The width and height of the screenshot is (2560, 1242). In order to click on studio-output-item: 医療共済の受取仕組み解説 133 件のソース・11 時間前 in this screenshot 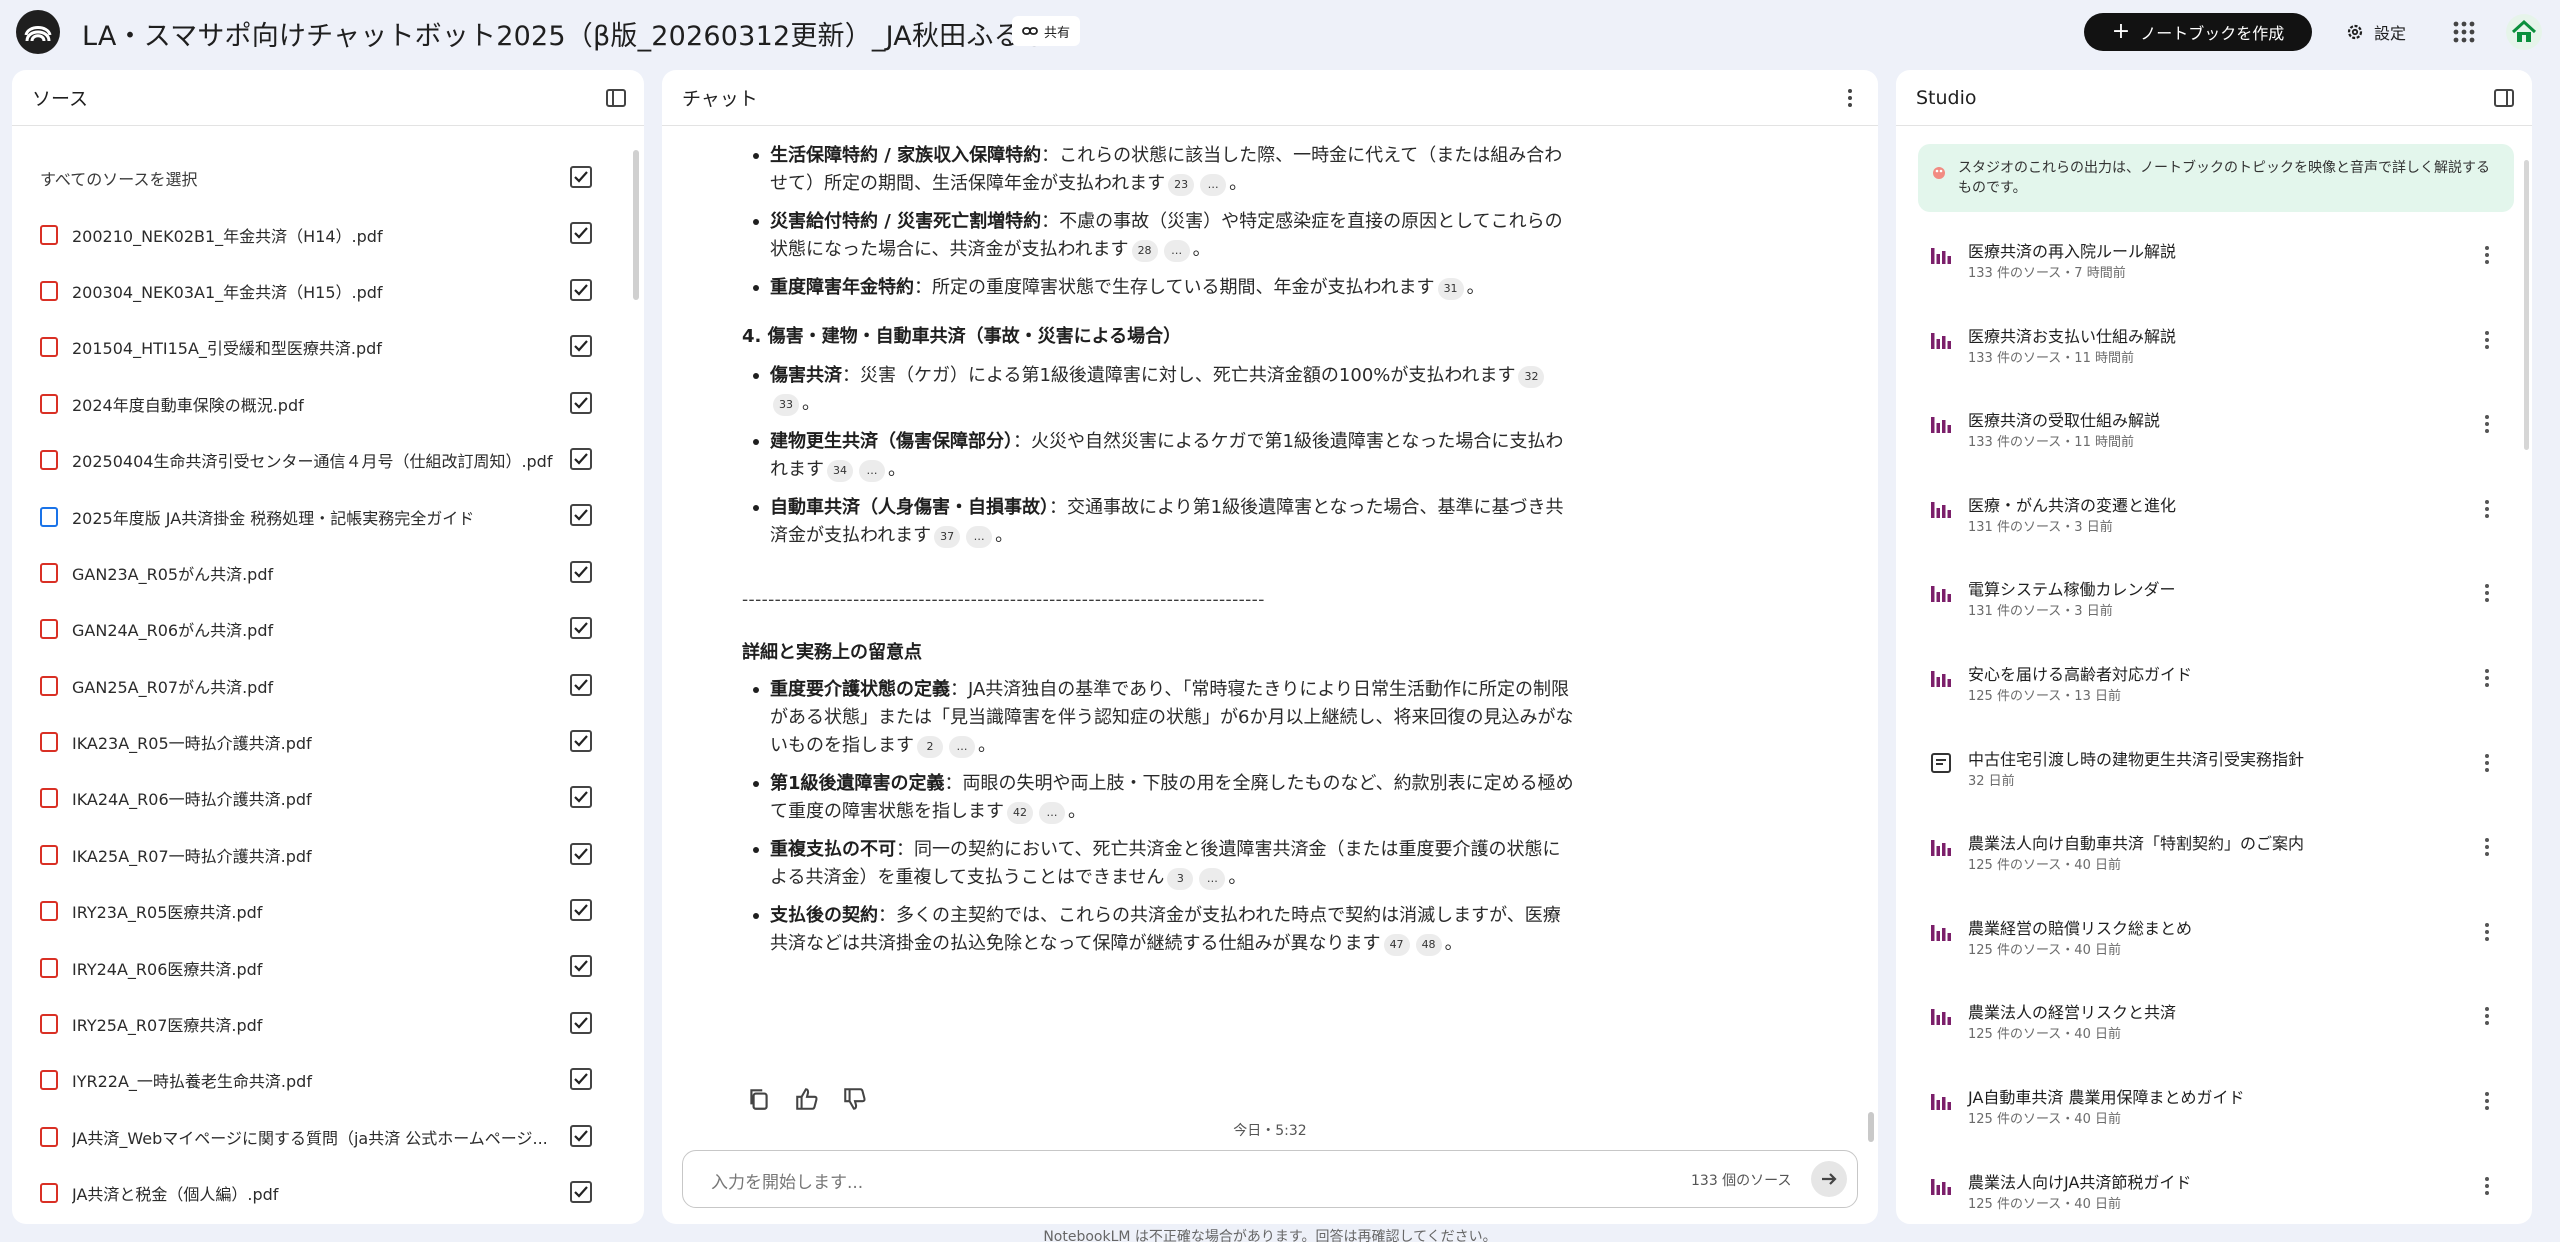, I will do `click(2213, 441)`.